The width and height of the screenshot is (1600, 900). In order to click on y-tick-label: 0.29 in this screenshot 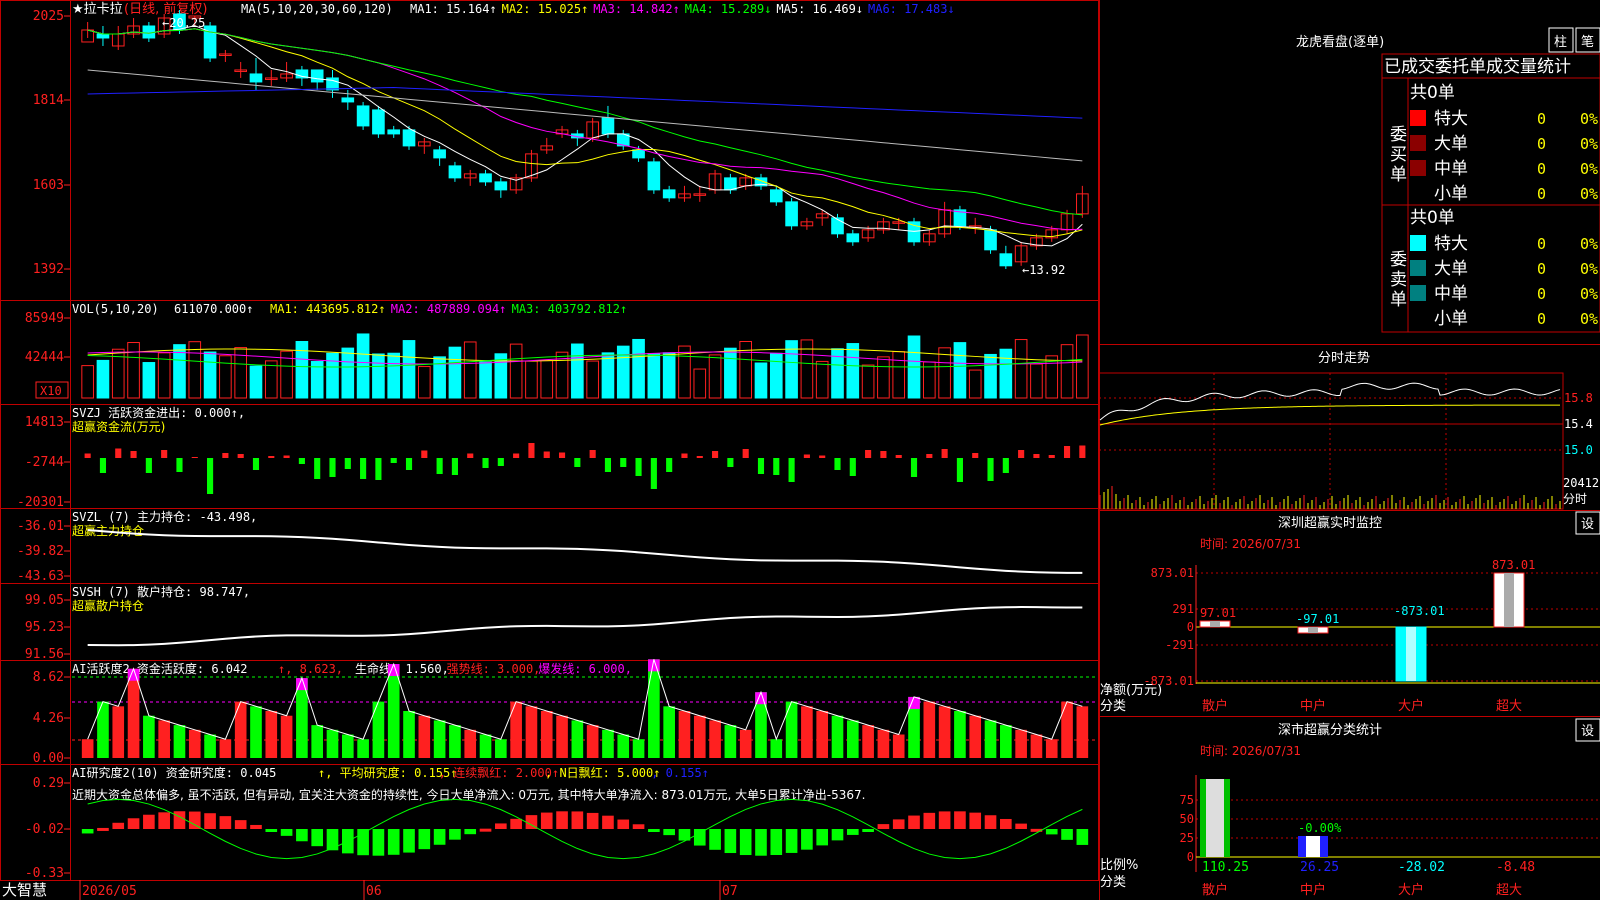, I will do `click(48, 783)`.